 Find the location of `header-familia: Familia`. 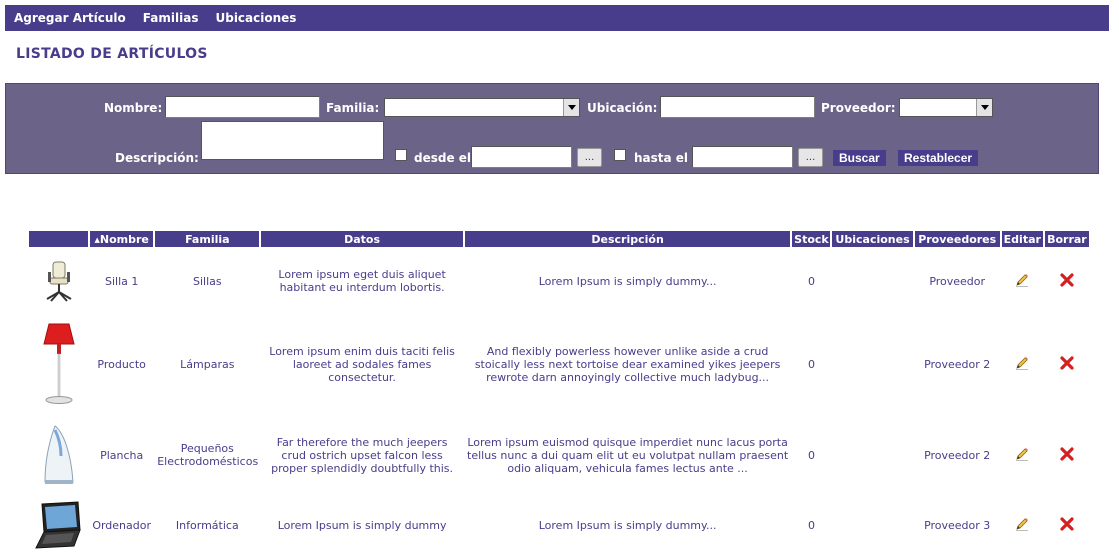

header-familia: Familia is located at coordinates (207, 239).